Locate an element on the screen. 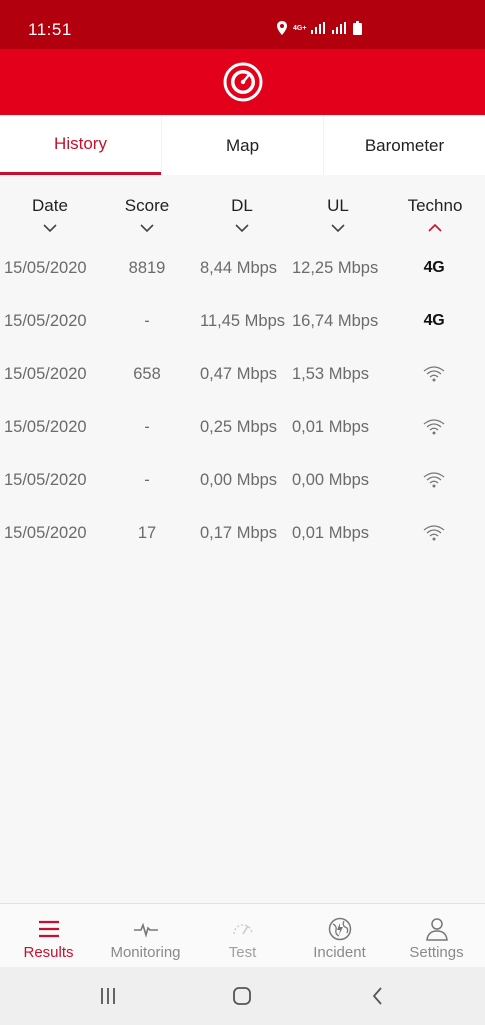  column-date: Date is located at coordinates (50, 215).